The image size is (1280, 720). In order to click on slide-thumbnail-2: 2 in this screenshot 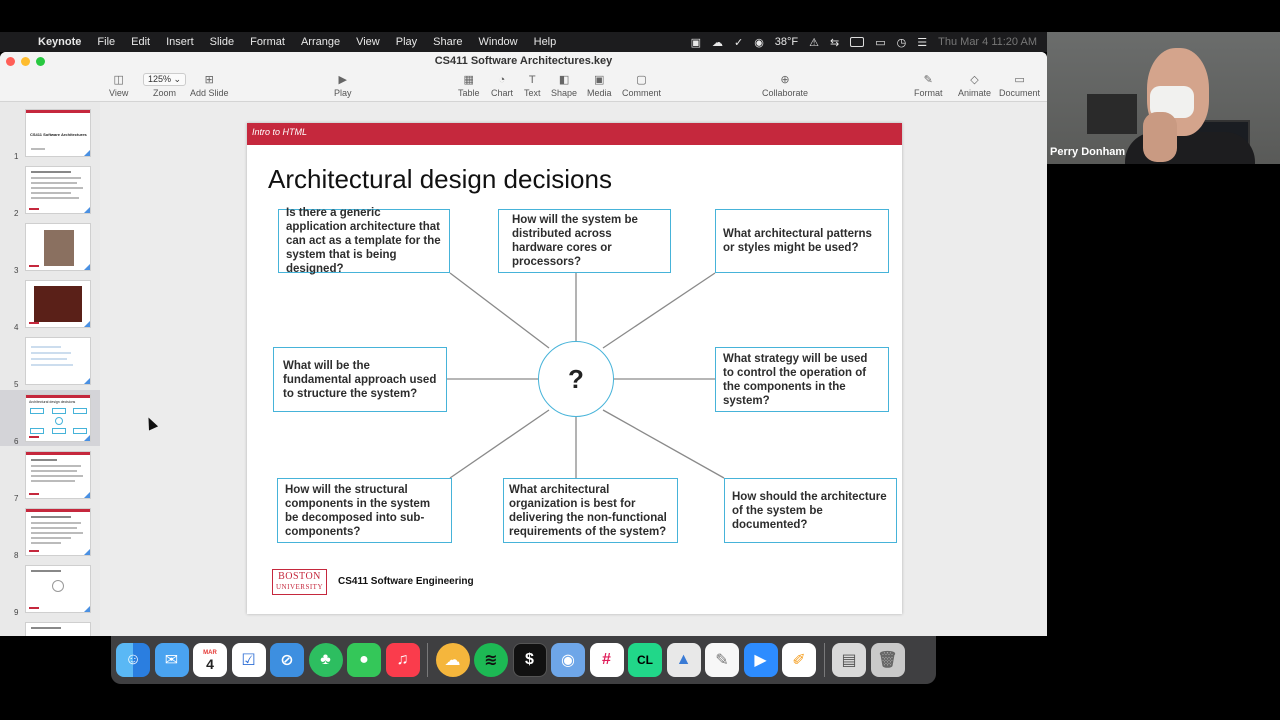, I will do `click(50, 190)`.